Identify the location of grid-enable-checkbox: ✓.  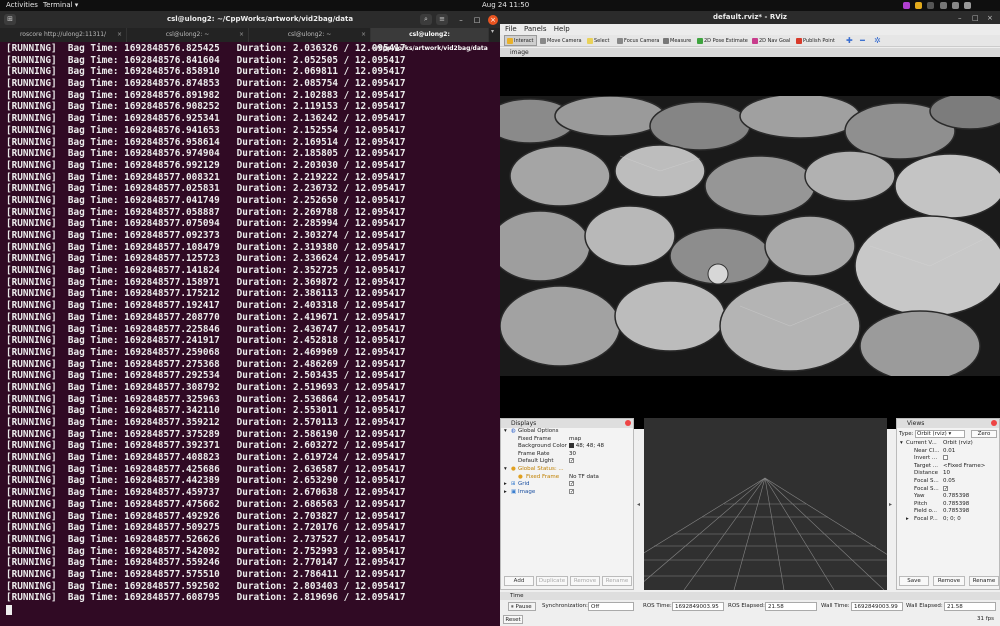
(571, 485).